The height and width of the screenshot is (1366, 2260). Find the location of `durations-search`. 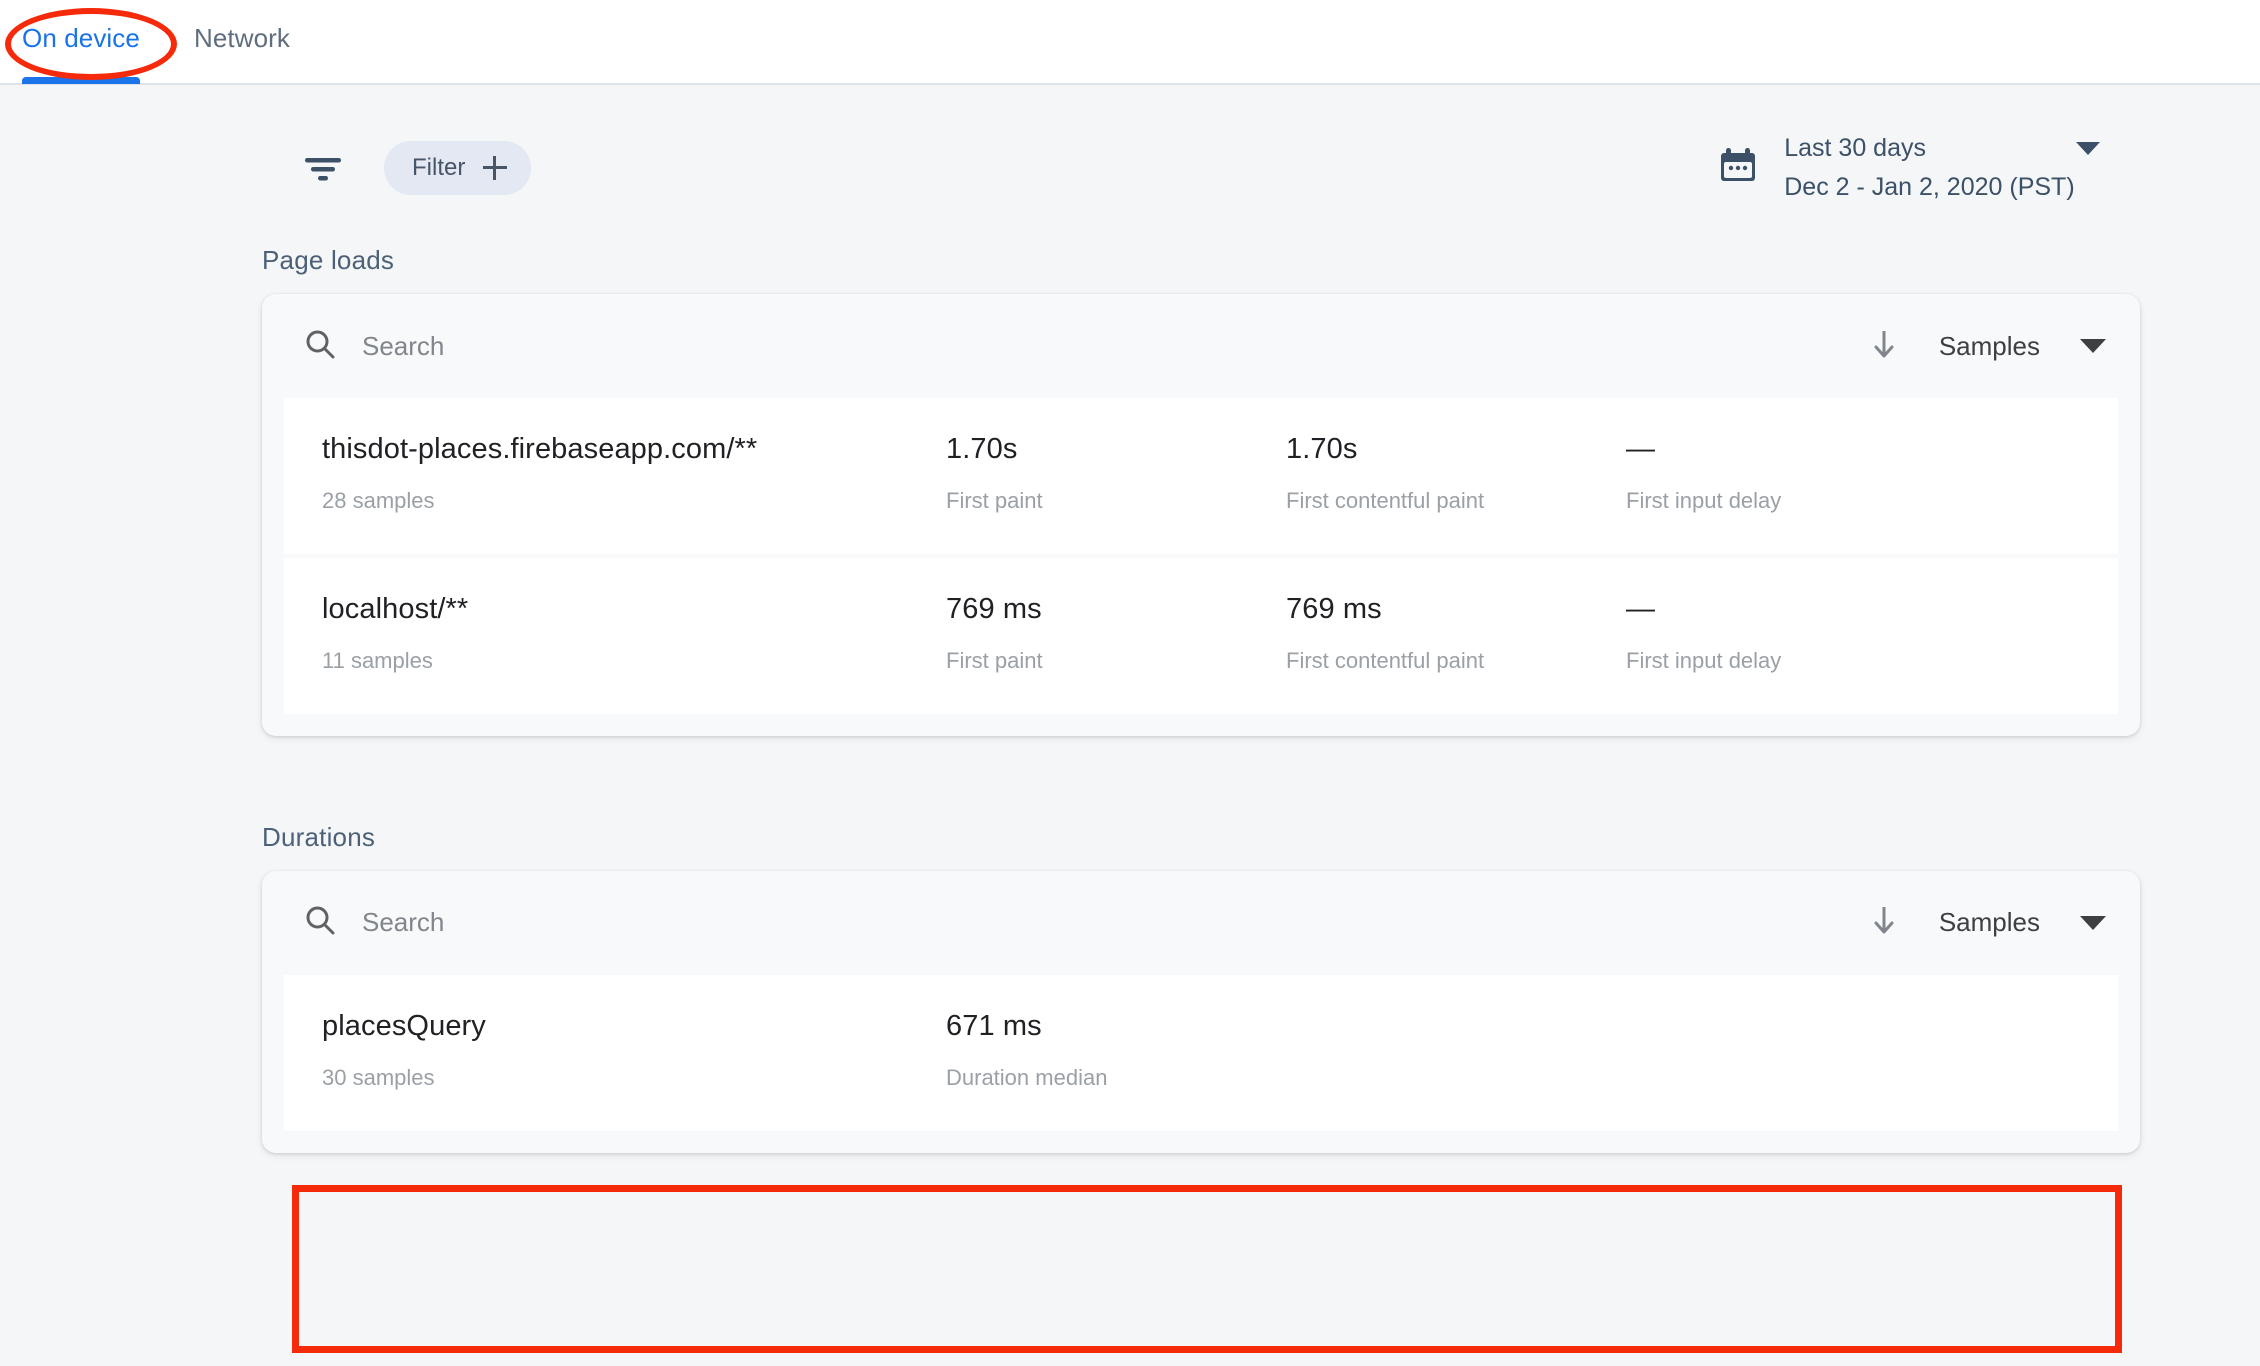

durations-search is located at coordinates (1085, 922).